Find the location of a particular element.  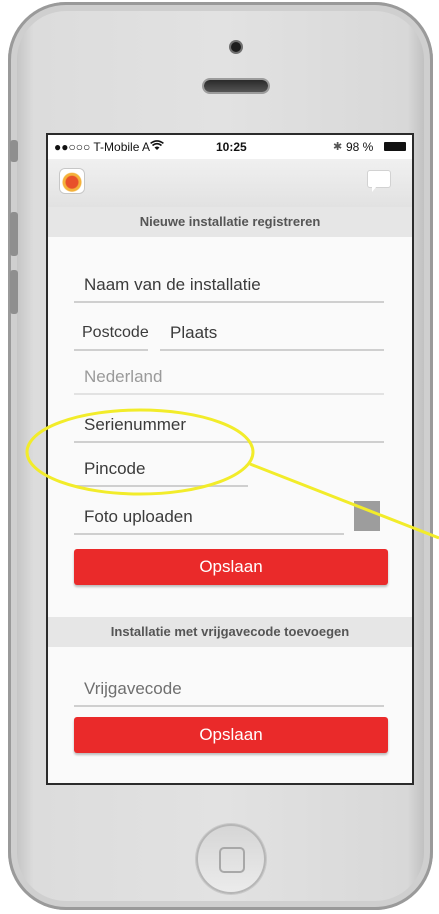

volume-down-button is located at coordinates (14, 292).